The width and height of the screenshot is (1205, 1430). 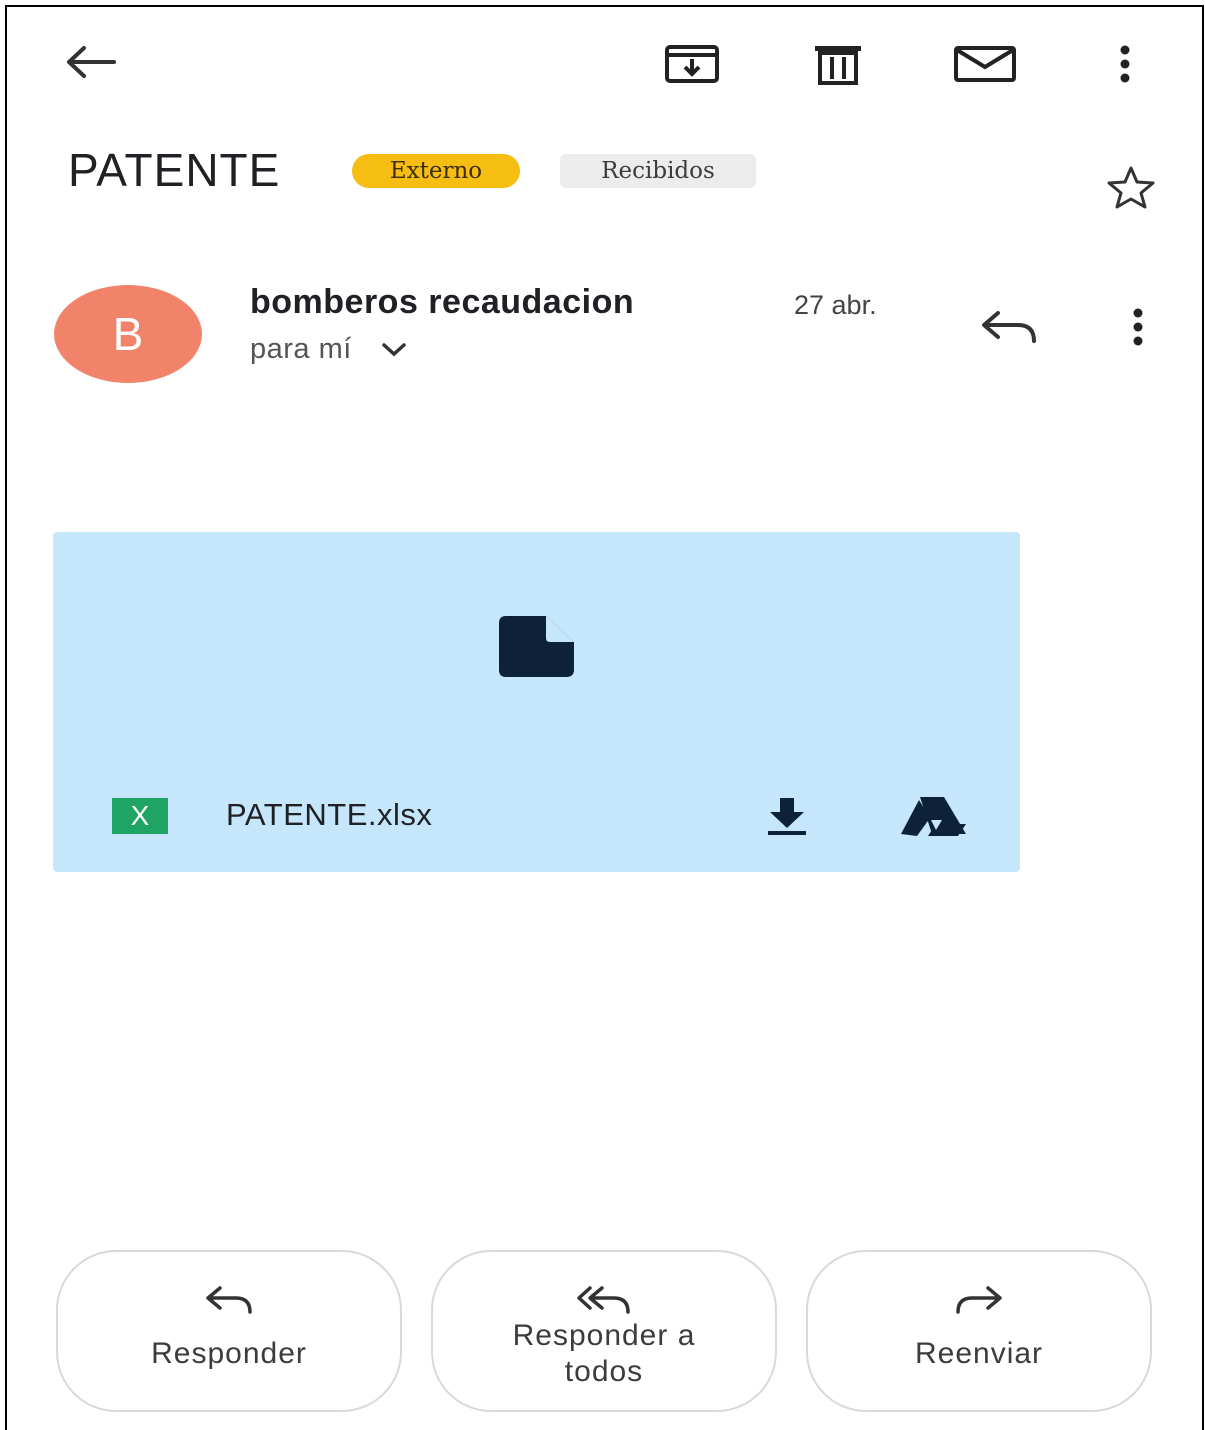 I want to click on reply-all-action-label-line2: todos, so click(x=604, y=1371).